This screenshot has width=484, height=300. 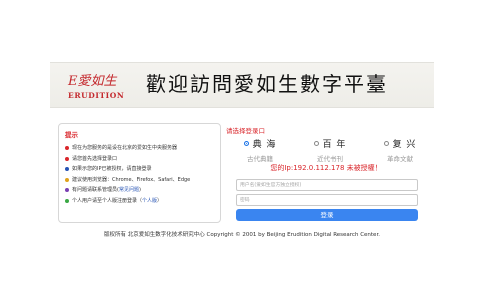 I want to click on database-option-bainian: 百 年 近代书刊, so click(x=330, y=150).